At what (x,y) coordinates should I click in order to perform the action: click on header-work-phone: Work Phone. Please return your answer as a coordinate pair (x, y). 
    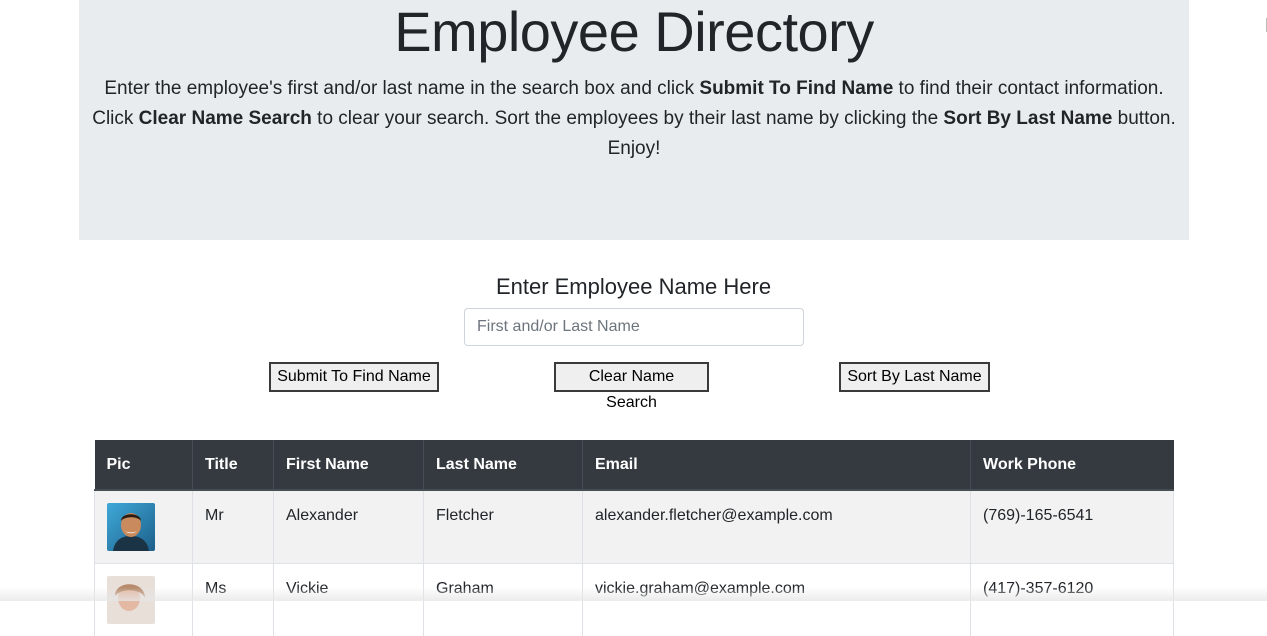
    Looking at the image, I should click on (1072, 465).